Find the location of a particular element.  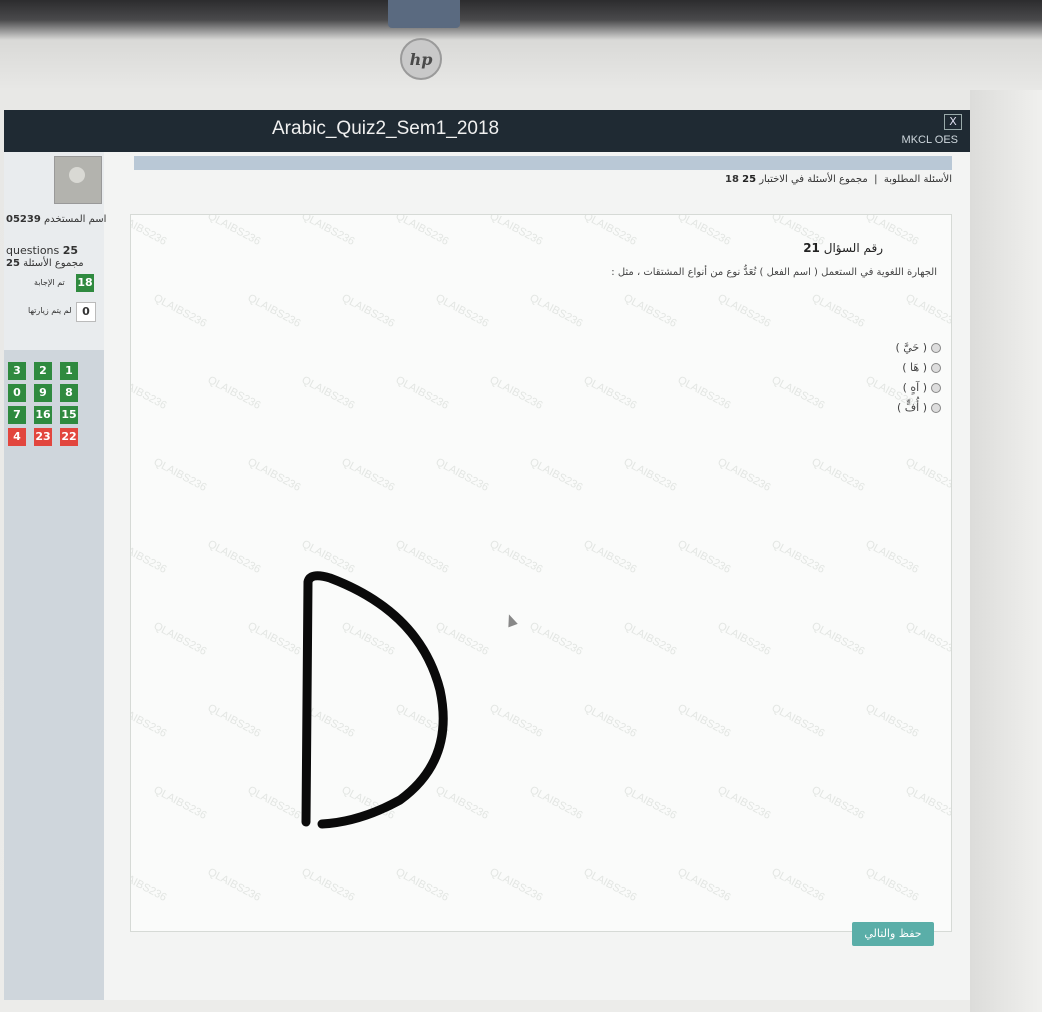

option-label: ( أُفٍّ ) is located at coordinates (911, 407).